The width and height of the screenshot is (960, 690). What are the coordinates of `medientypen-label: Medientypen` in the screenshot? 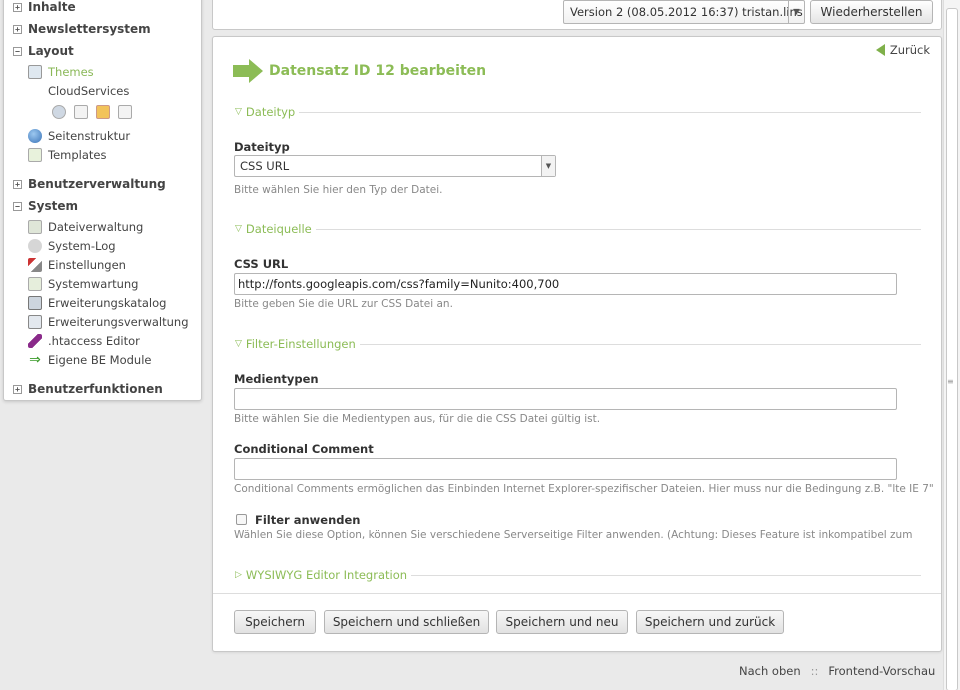 It's located at (276, 379).